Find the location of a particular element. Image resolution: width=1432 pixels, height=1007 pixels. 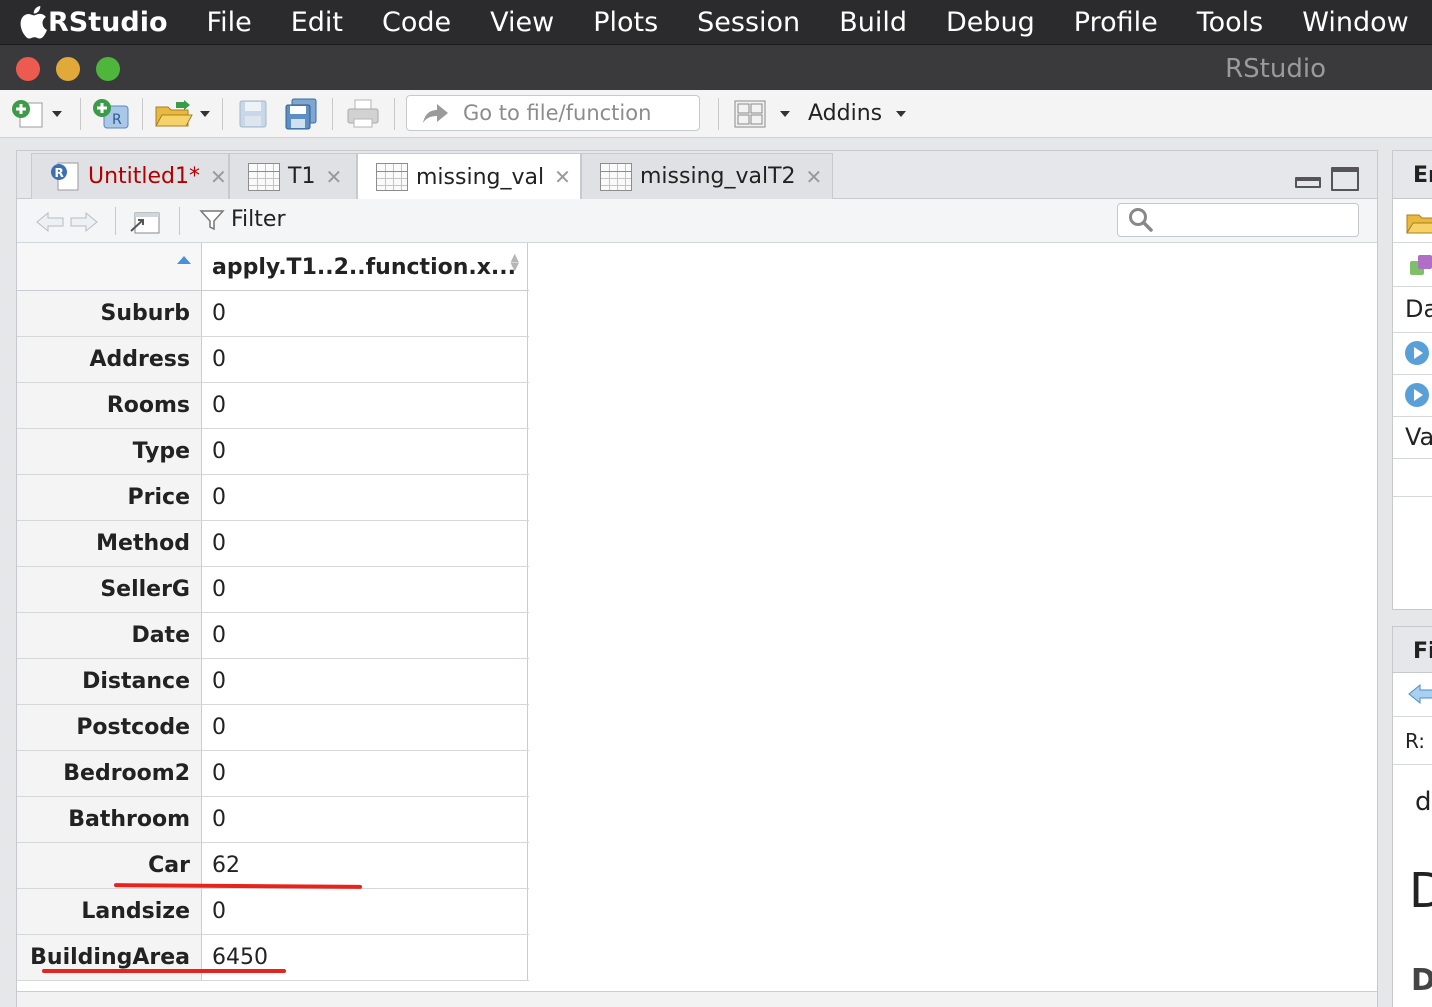

open-file-button is located at coordinates (182, 114).